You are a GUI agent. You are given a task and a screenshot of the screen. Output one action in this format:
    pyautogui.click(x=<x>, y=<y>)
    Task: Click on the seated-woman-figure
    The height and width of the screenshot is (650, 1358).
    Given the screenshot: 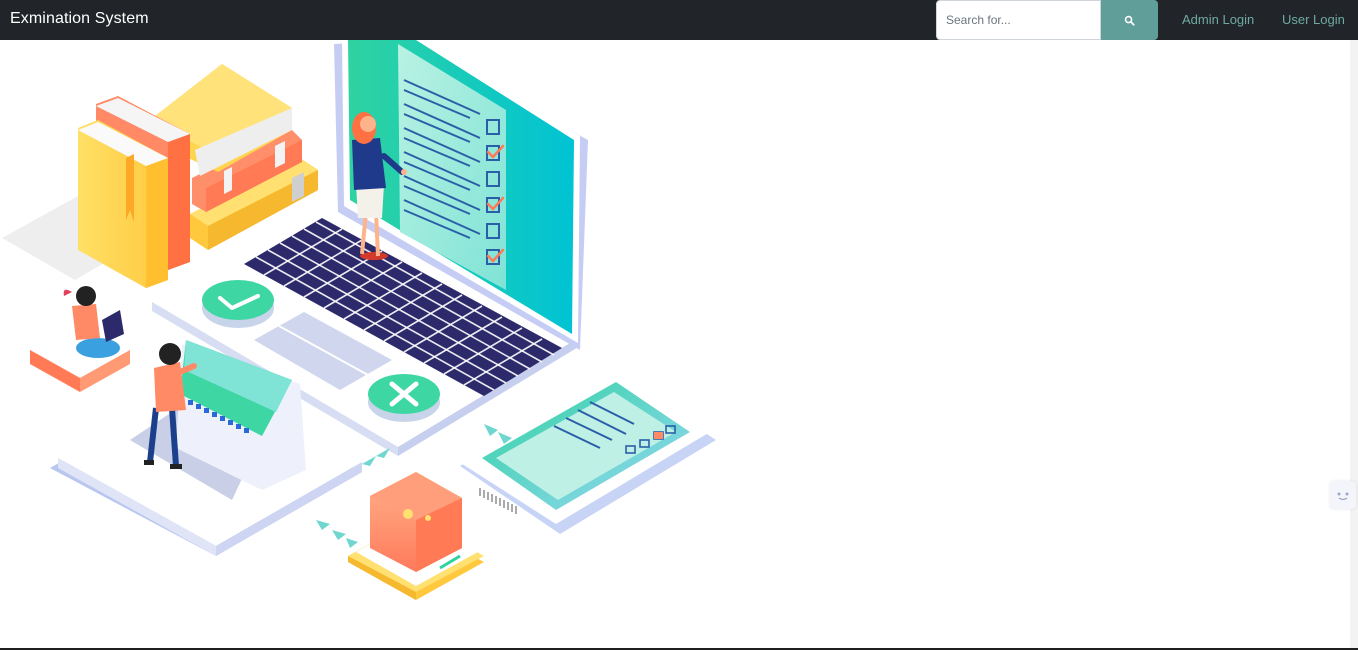 What is the action you would take?
    pyautogui.click(x=80, y=339)
    